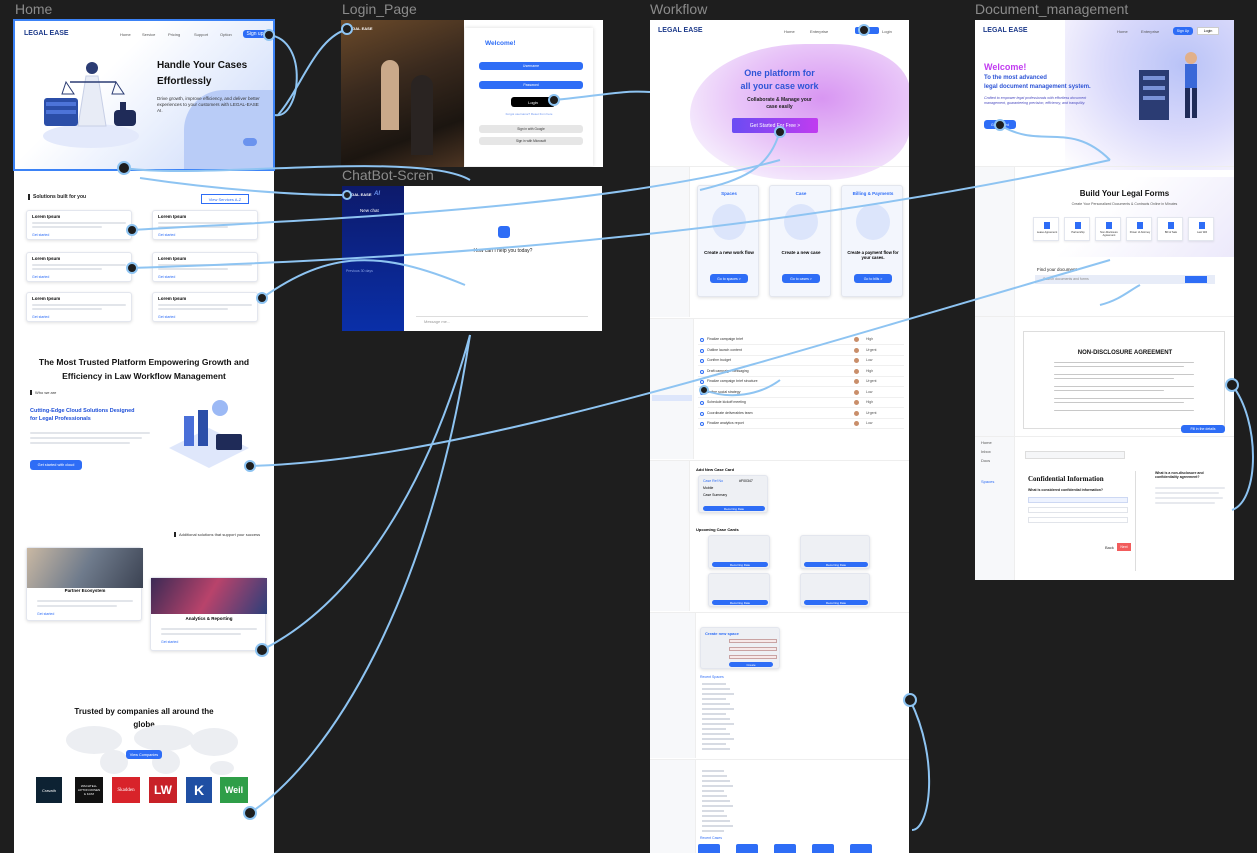  What do you see at coordinates (985, 460) in the screenshot?
I see `sidebar-item-docs: Docs` at bounding box center [985, 460].